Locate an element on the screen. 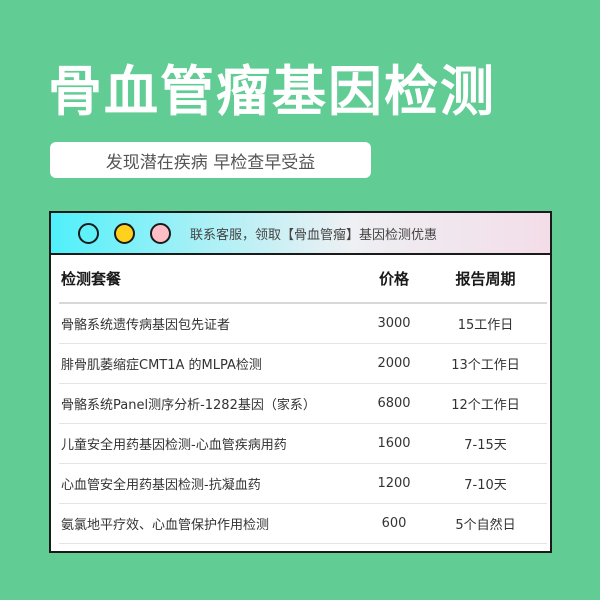 The height and width of the screenshot is (600, 600). page-title: 骨血管瘤基因检测 is located at coordinates (272, 91).